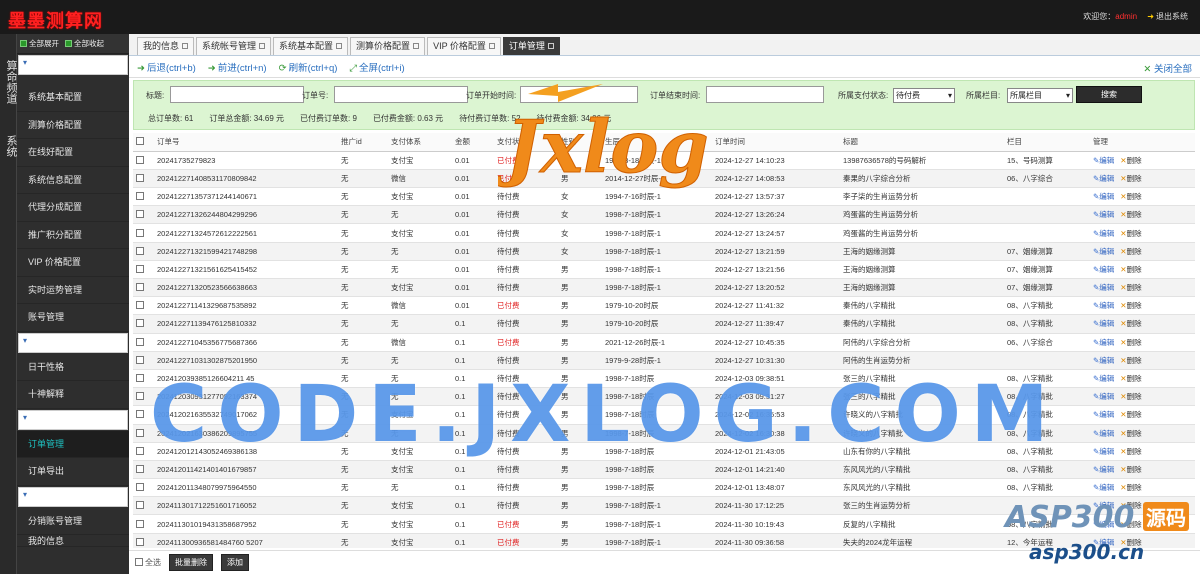 This screenshot has height=574, width=1200. Describe the element at coordinates (139, 562) in the screenshot. I see `checkbox` at that location.